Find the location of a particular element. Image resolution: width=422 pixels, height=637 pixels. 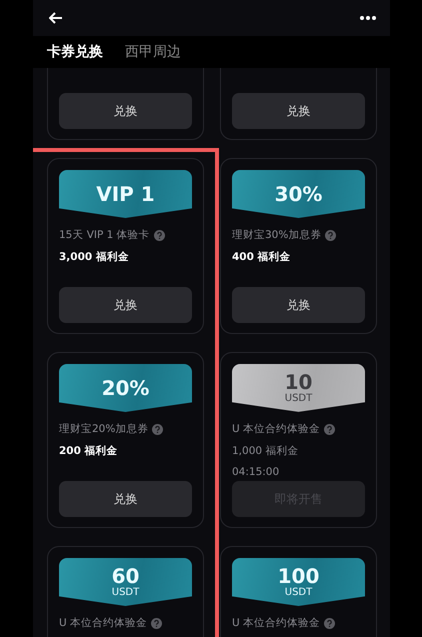

voucher-price: 1,000 福利金 is located at coordinates (266, 451).